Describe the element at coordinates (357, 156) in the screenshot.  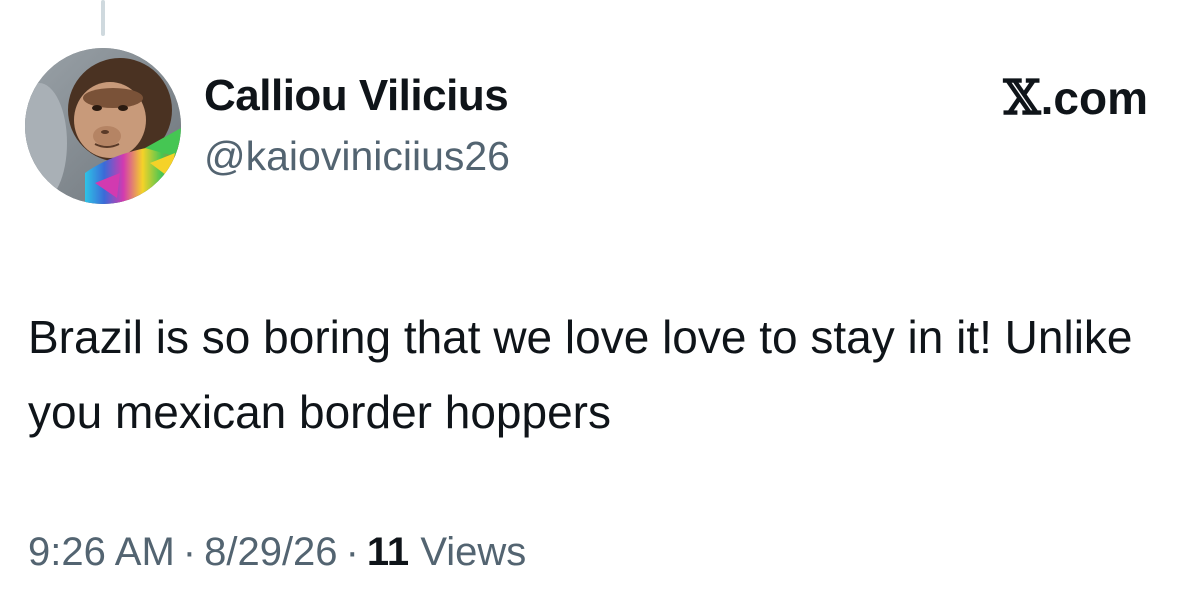
I see `user-handle: @kaioviniciius26` at that location.